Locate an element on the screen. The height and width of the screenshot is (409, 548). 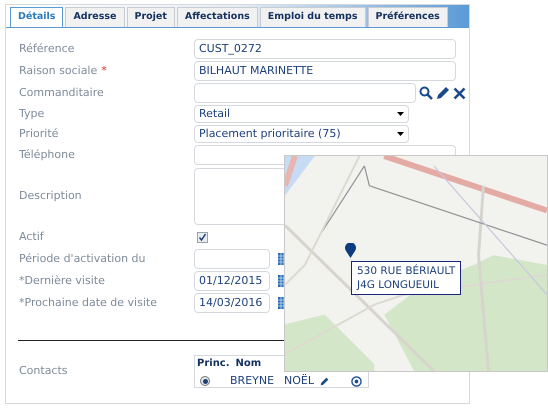
field-label: Contacts is located at coordinates (44, 371).